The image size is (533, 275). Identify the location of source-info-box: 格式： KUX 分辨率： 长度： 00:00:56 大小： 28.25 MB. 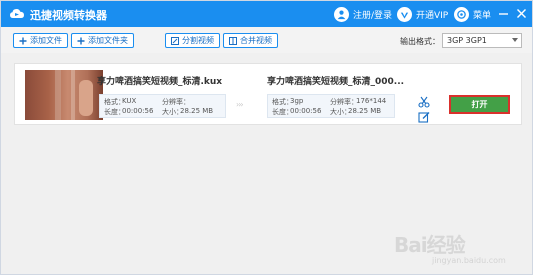
(162, 106).